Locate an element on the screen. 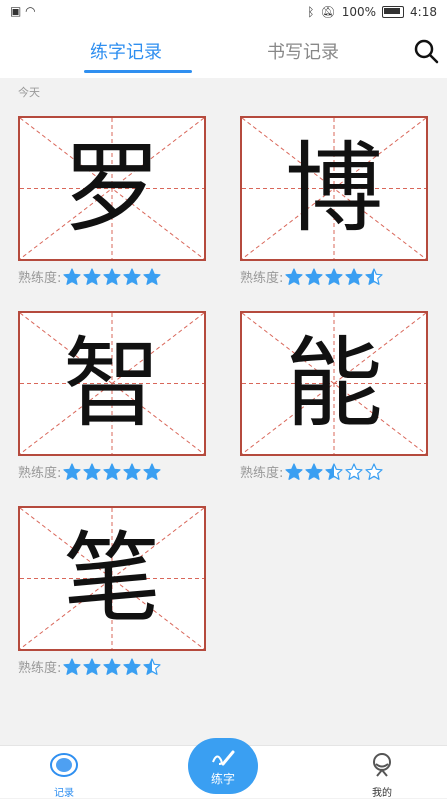  tab-active-indicator is located at coordinates (138, 71).